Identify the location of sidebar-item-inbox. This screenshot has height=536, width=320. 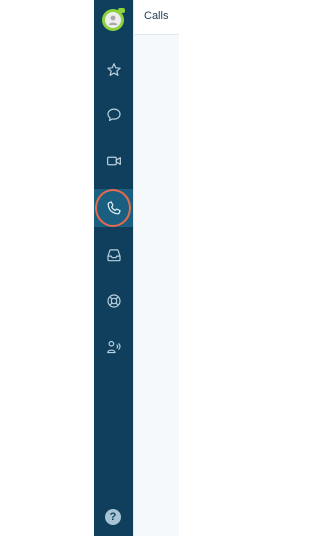
(113, 255).